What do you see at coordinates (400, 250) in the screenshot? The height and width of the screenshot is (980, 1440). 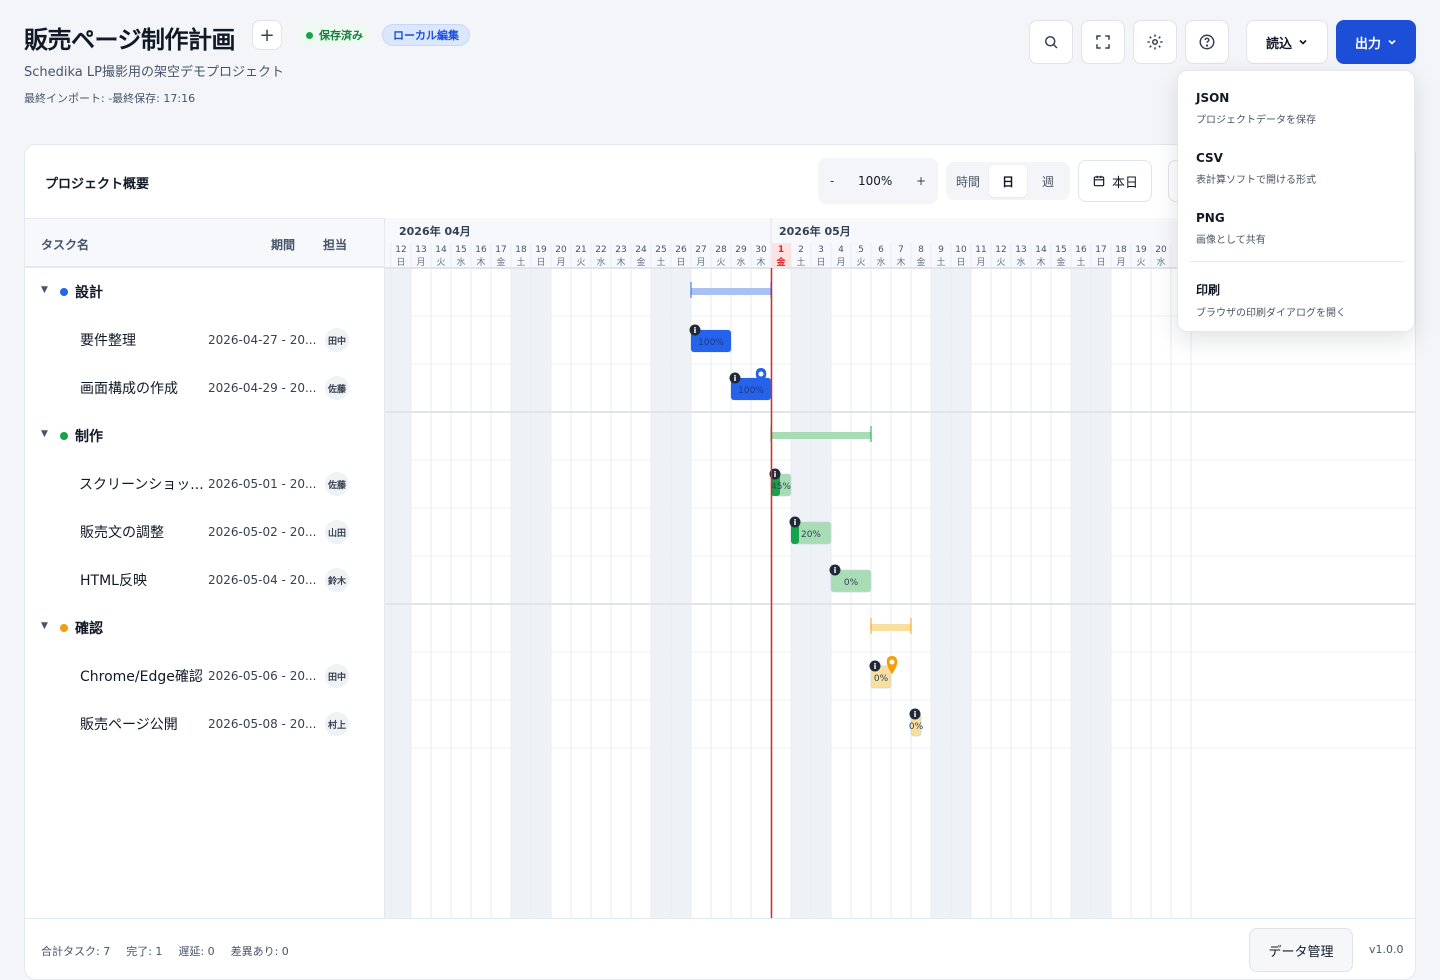 I see `day-number-label: 12` at bounding box center [400, 250].